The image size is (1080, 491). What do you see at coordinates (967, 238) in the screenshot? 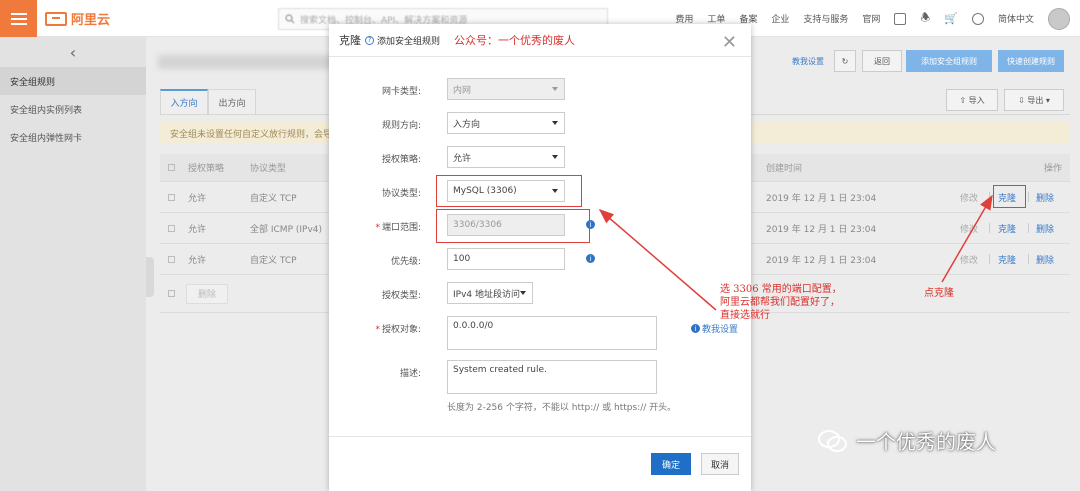
I see `arrow-to-clone` at bounding box center [967, 238].